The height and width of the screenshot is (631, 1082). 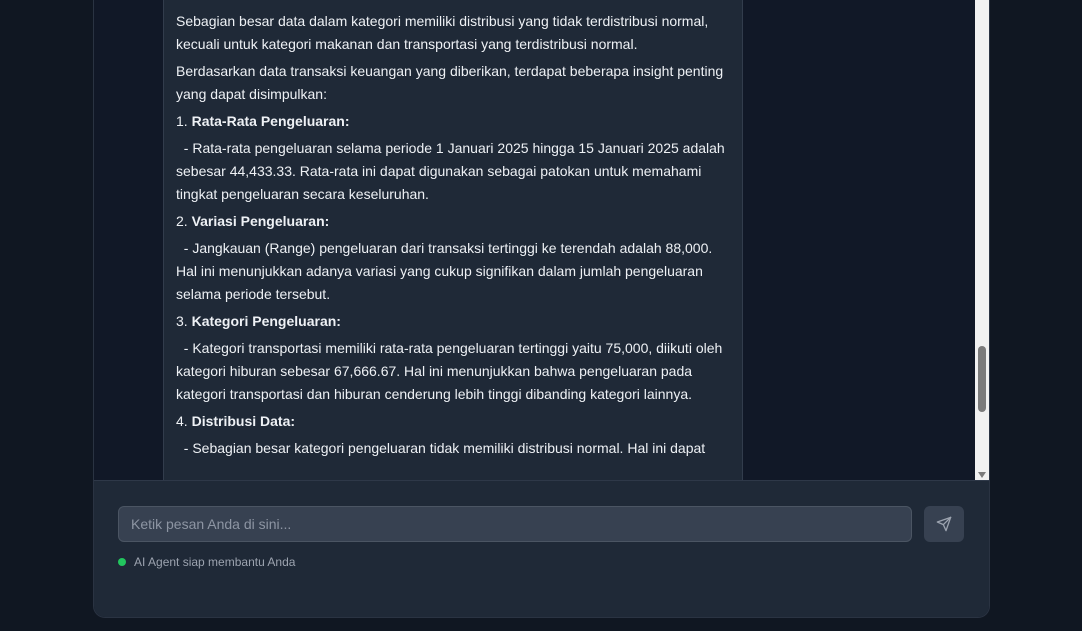 What do you see at coordinates (982, 240) in the screenshot?
I see `scrollbar` at bounding box center [982, 240].